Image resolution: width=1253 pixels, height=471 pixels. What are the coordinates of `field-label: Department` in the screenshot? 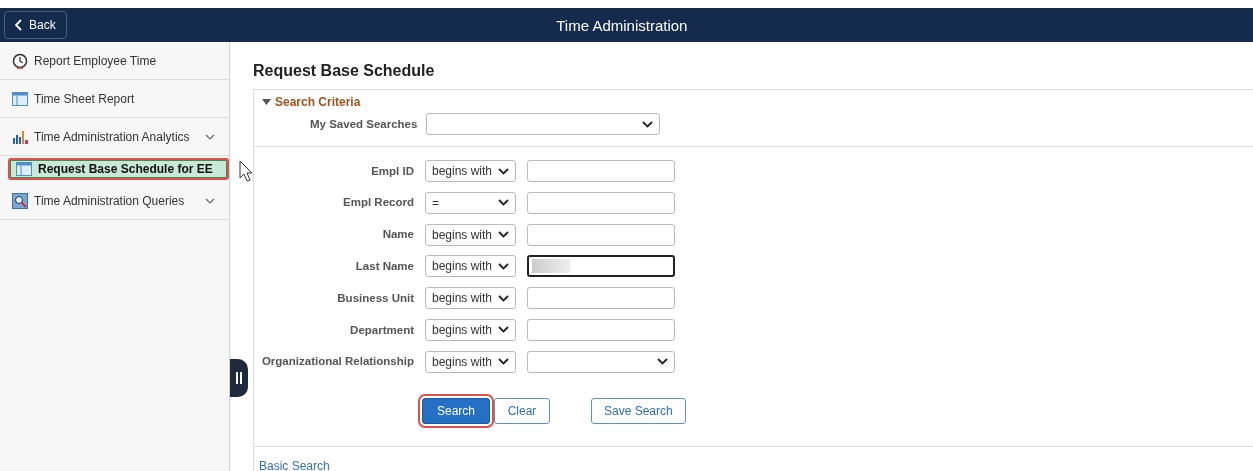 It's located at (381, 330).